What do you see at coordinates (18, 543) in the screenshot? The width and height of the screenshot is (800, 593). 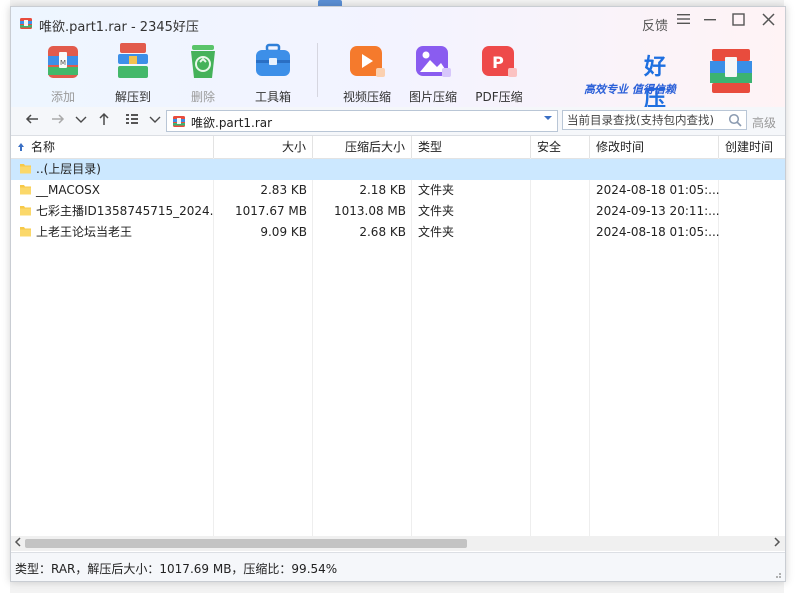 I see `scroll-left-icon` at bounding box center [18, 543].